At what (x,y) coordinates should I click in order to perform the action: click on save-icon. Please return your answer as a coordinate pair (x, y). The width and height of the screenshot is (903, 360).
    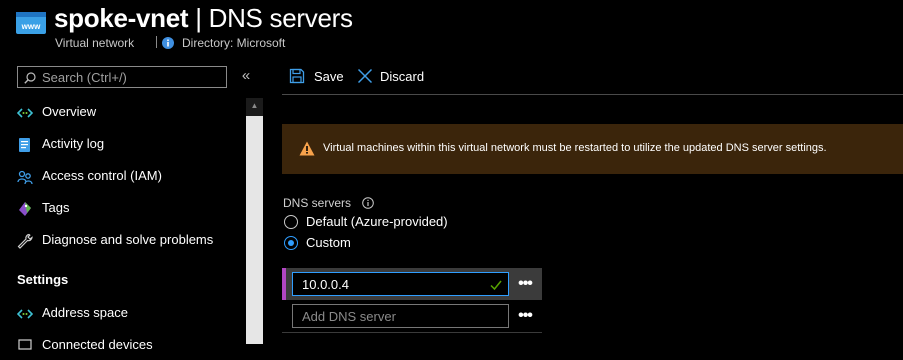
    Looking at the image, I should click on (297, 76).